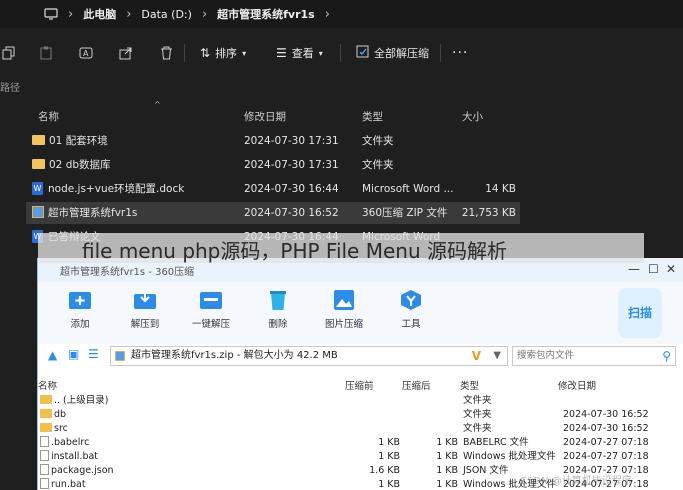  I want to click on extract-to-button: 解压到, so click(145, 309).